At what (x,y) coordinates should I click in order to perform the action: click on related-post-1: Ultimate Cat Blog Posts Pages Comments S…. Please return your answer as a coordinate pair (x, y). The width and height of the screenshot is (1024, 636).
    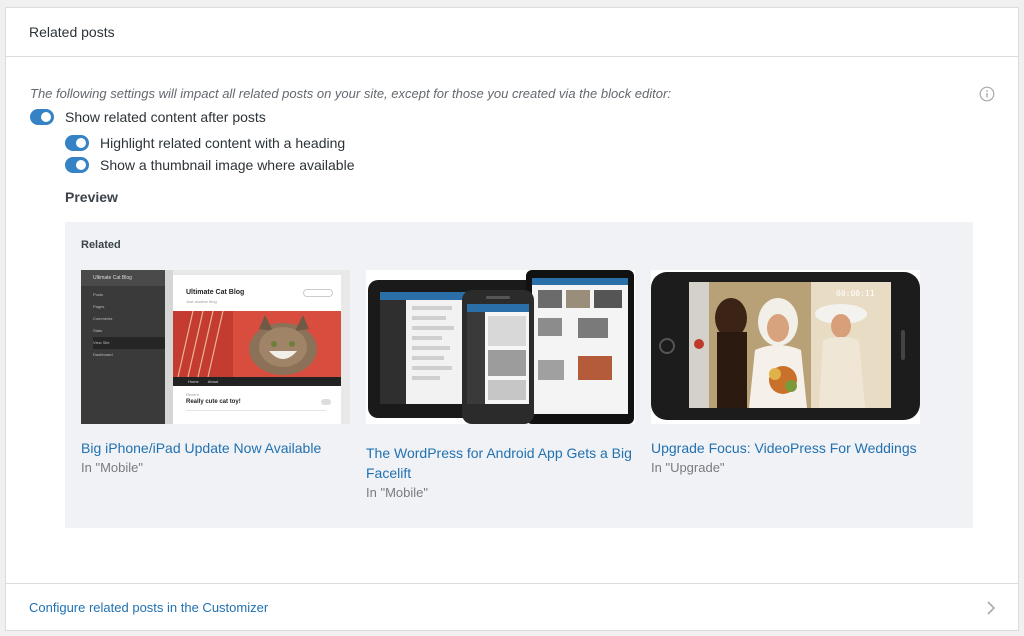
    Looking at the image, I should click on (215, 372).